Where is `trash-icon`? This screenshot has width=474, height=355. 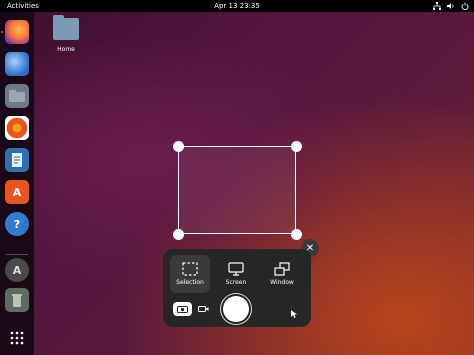
trash-icon is located at coordinates (17, 300).